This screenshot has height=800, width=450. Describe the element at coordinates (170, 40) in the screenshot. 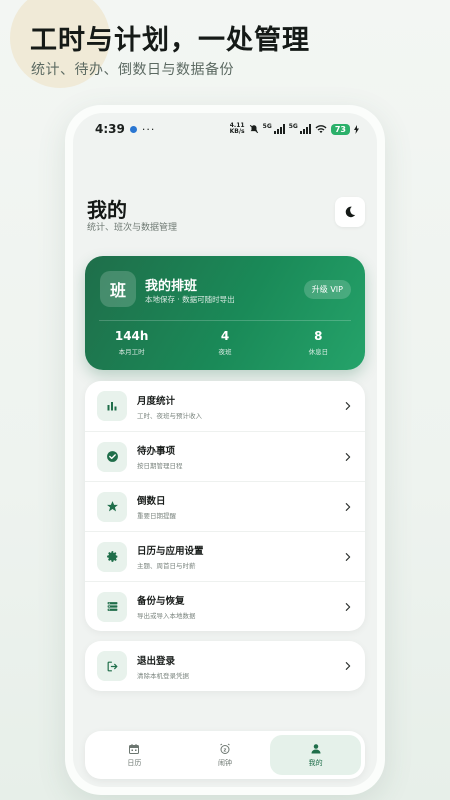

I see `promo-title: 工时与计划，一处管理` at that location.